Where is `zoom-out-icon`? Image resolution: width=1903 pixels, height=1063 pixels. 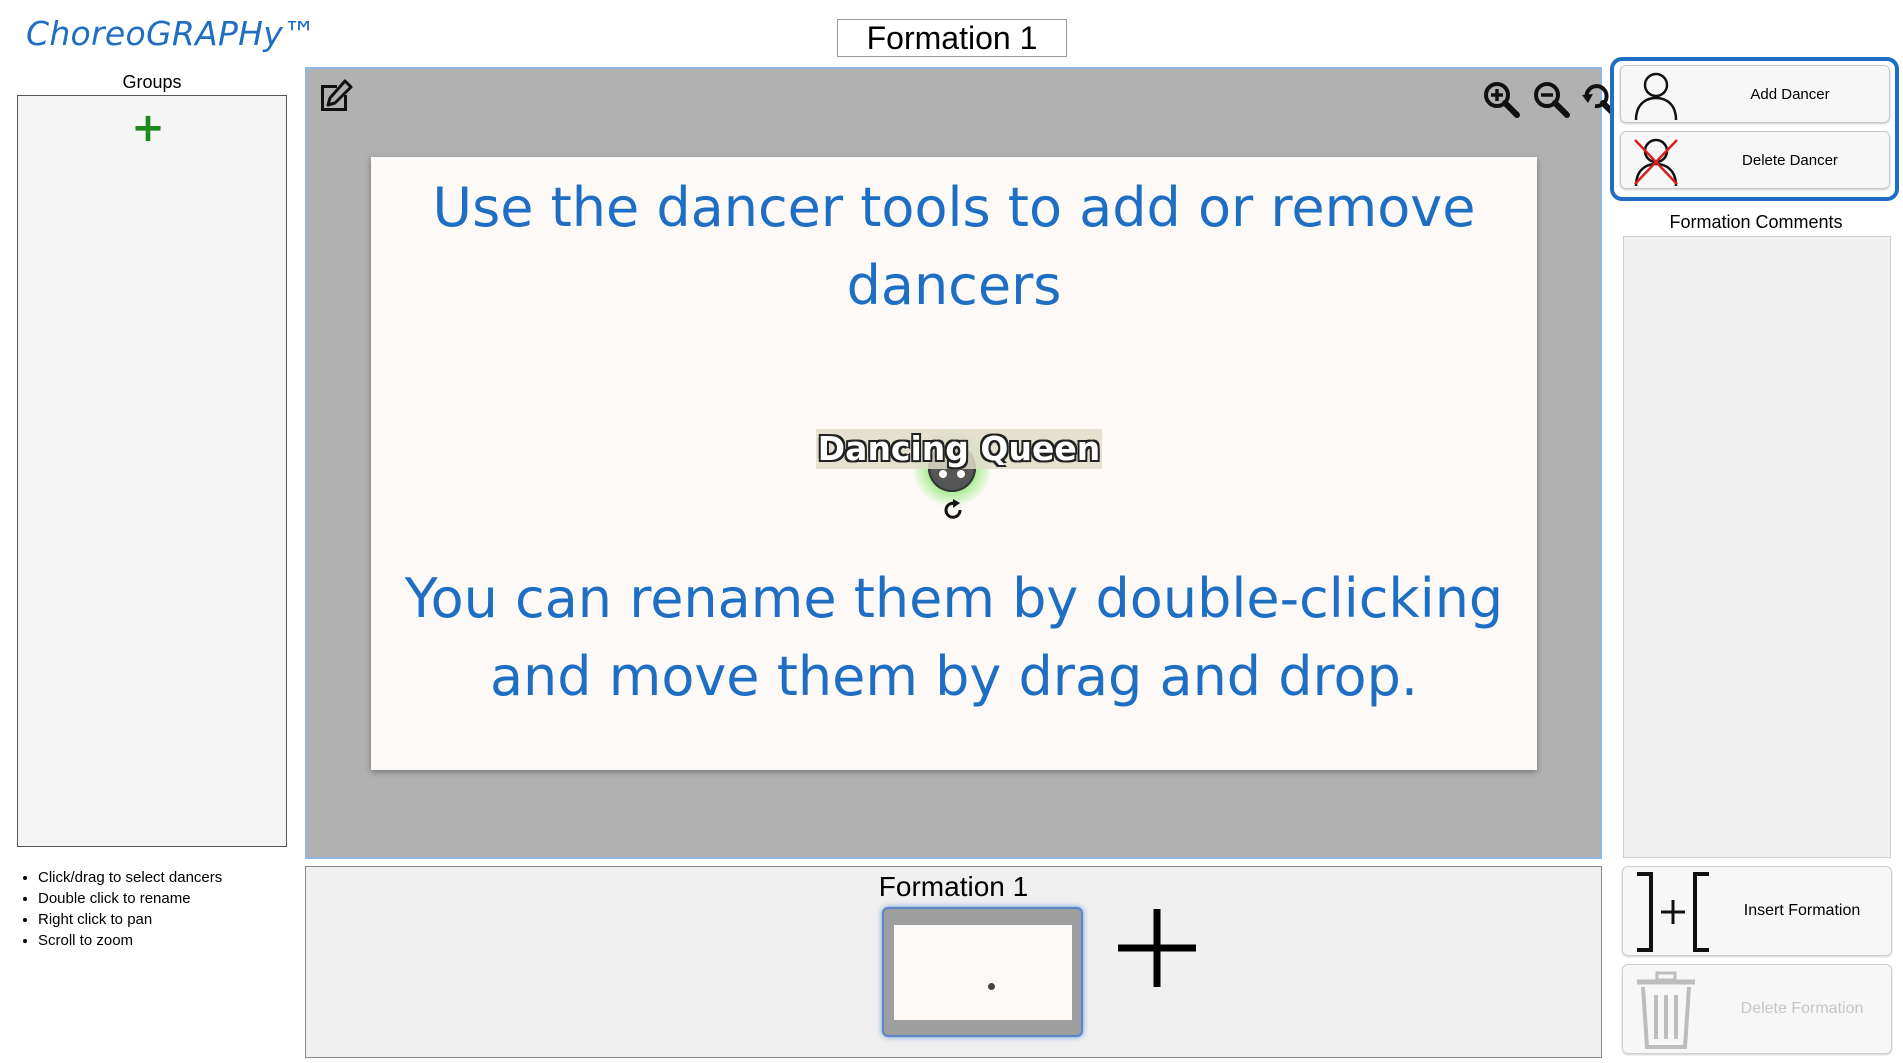 zoom-out-icon is located at coordinates (1551, 99).